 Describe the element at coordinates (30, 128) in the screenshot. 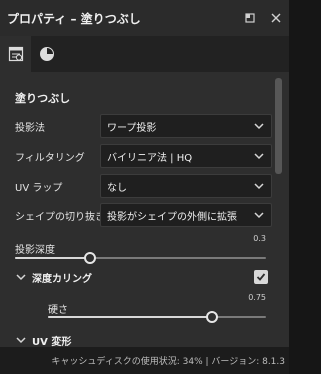

I see `projection-label: 投影法` at that location.